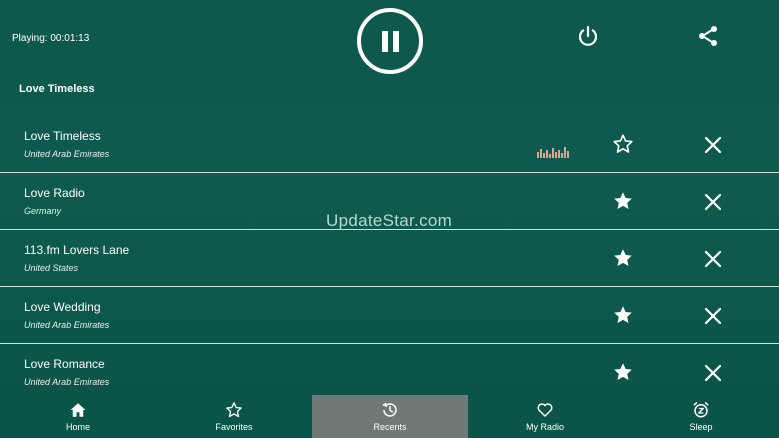 Image resolution: width=779 pixels, height=438 pixels. I want to click on station-name: Love Wedding, so click(62, 307).